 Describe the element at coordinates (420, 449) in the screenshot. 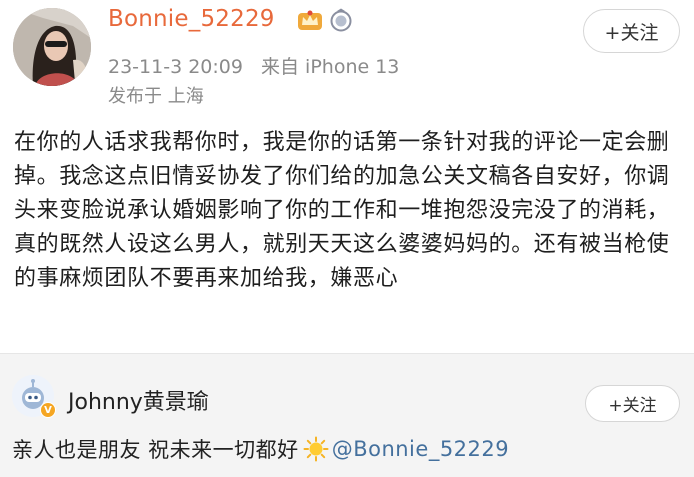

I see `mention-link: @Bonnie_52229` at that location.